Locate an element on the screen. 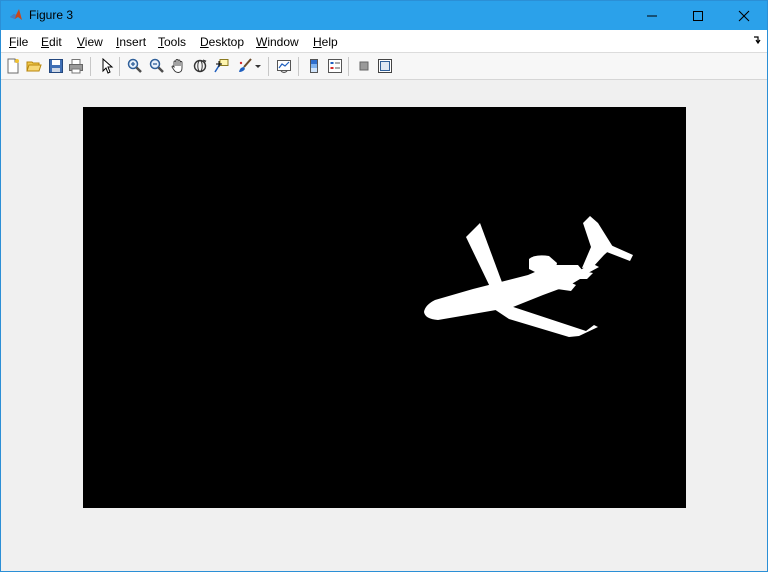  zoom-in-button is located at coordinates (135, 66).